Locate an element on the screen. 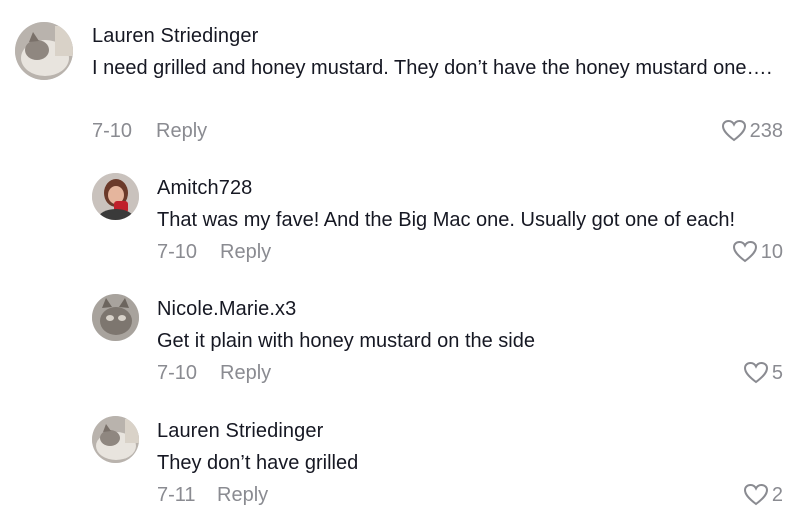 The width and height of the screenshot is (789, 531). like-button: 2 is located at coordinates (763, 495).